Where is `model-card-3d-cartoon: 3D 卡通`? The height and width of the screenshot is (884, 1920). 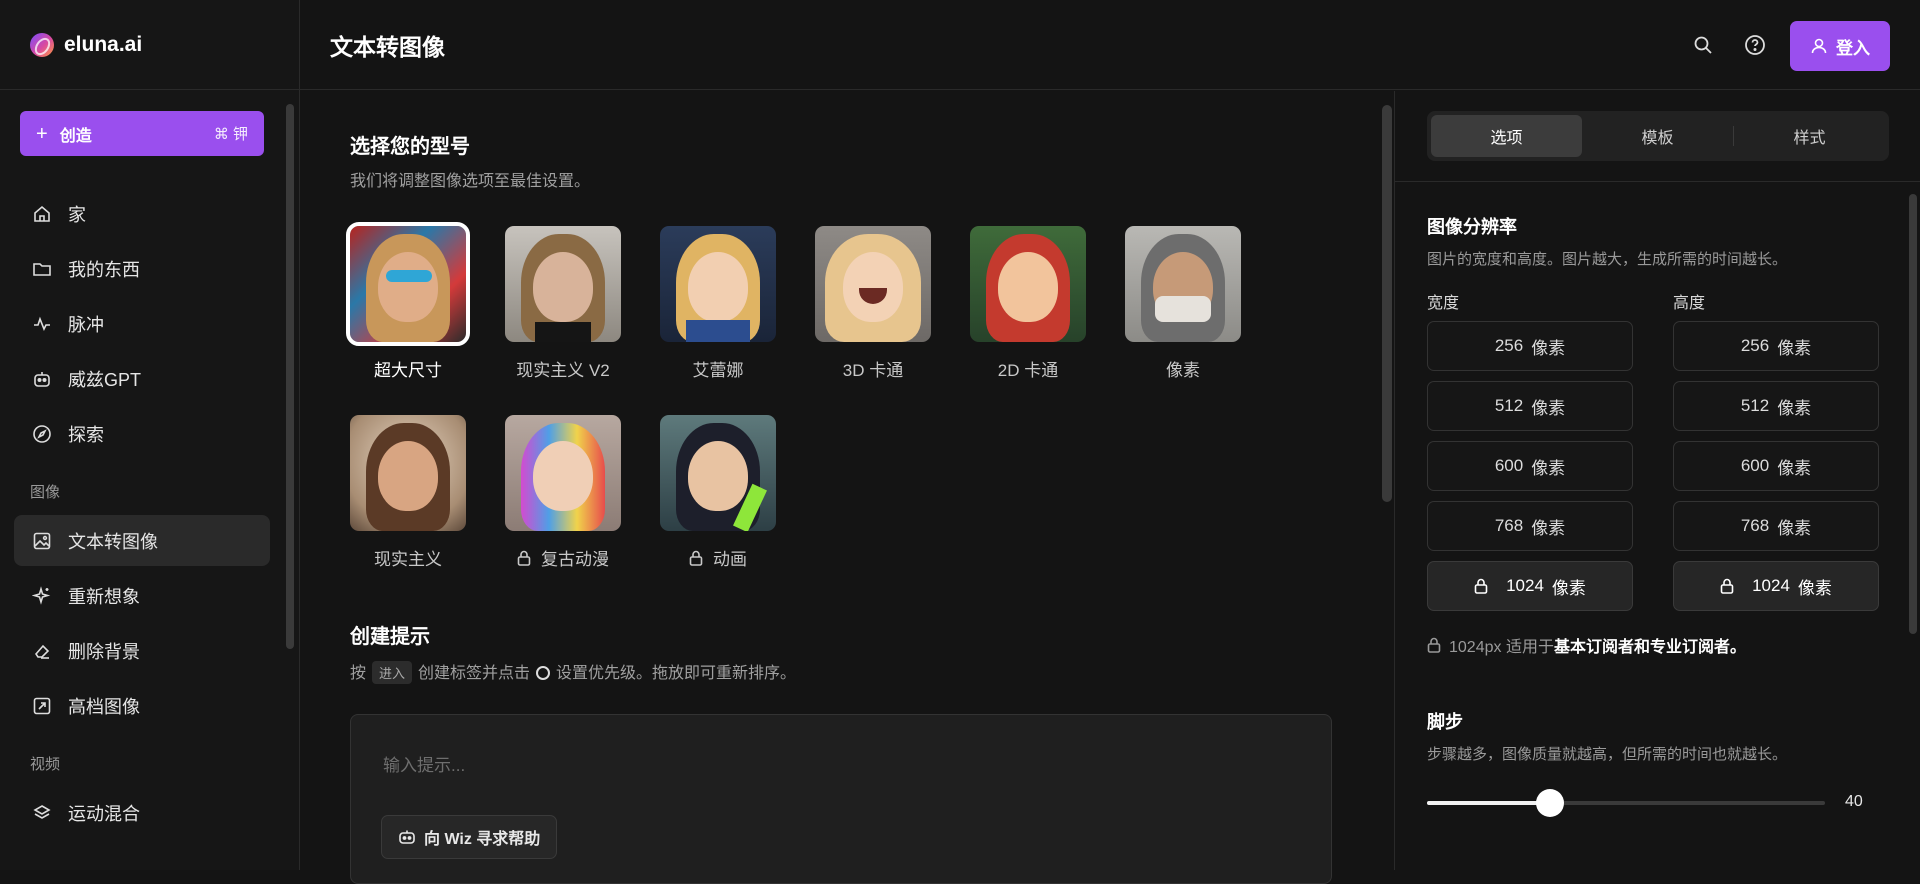 model-card-3d-cartoon: 3D 卡通 is located at coordinates (873, 303).